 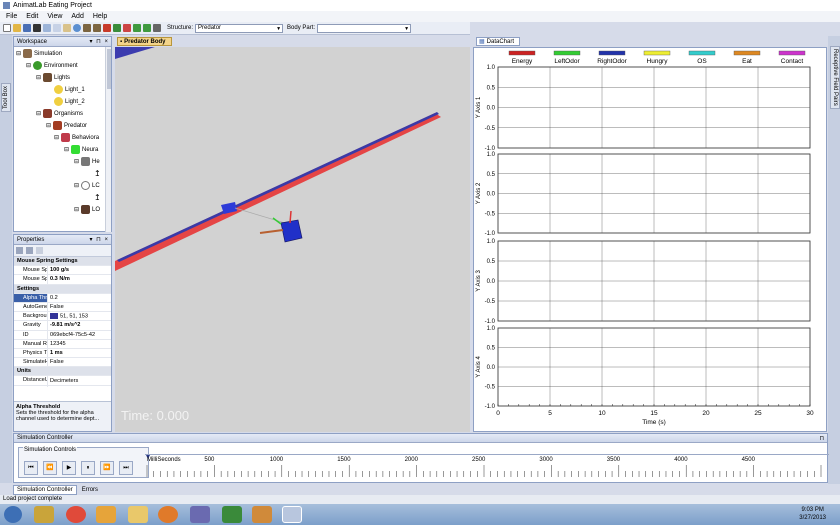 I want to click on property-row: AutoGeneraFalse, so click(x=62, y=307).